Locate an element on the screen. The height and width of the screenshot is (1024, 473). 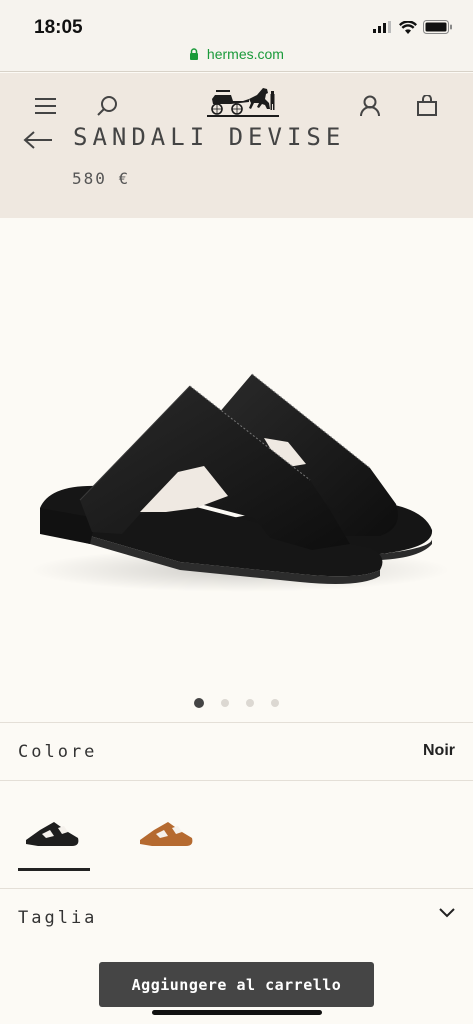
lock-icon is located at coordinates (194, 54).